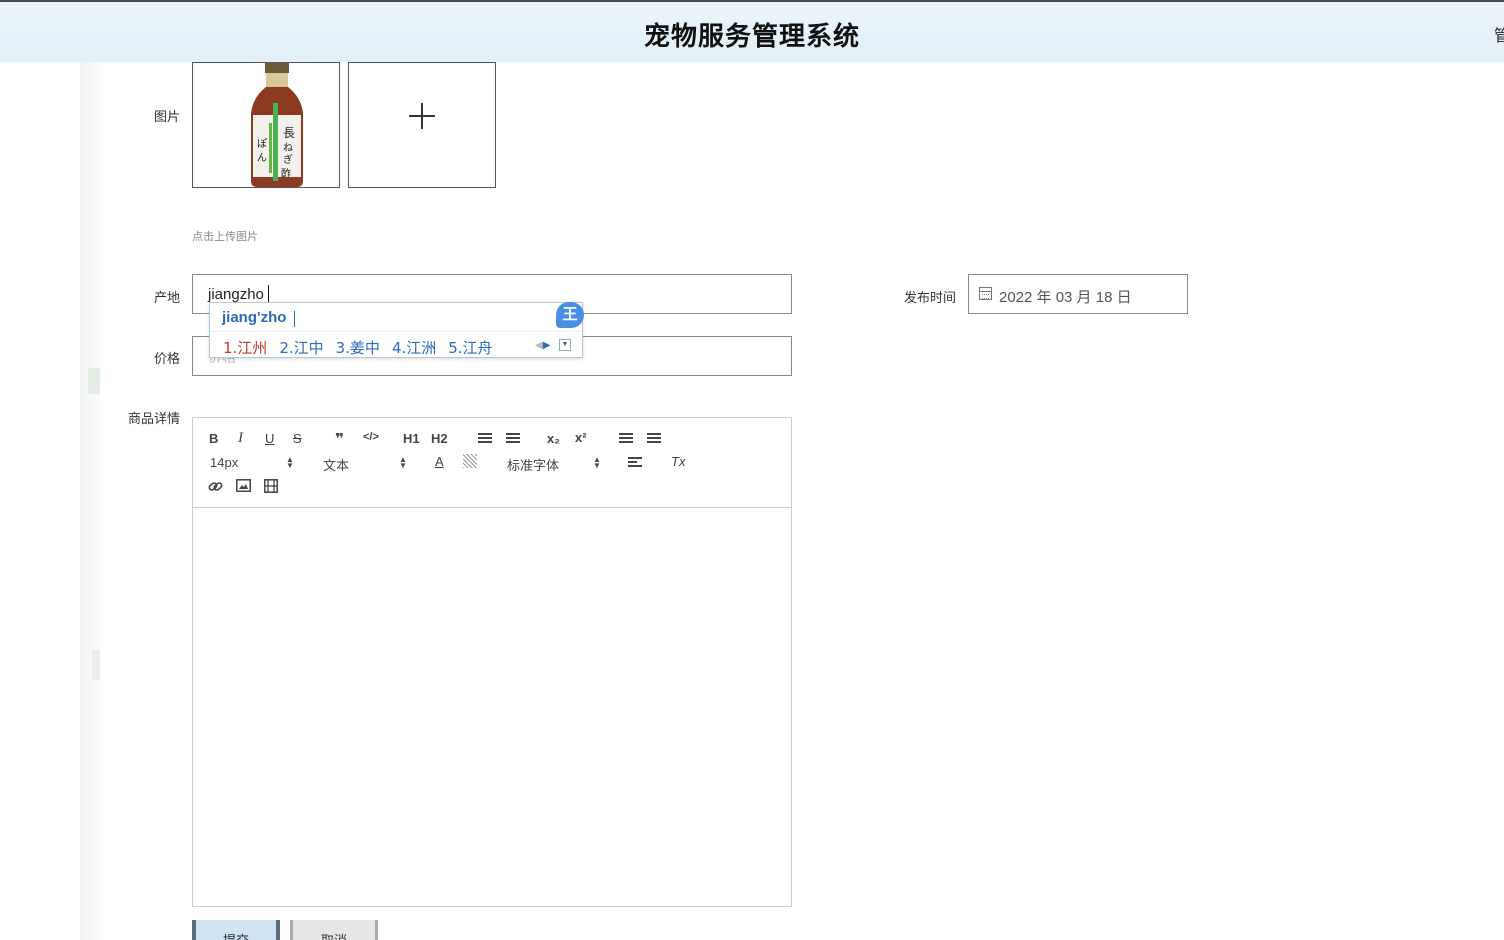 The image size is (1504, 940). Describe the element at coordinates (289, 133) in the screenshot. I see `svg-text: 長` at that location.